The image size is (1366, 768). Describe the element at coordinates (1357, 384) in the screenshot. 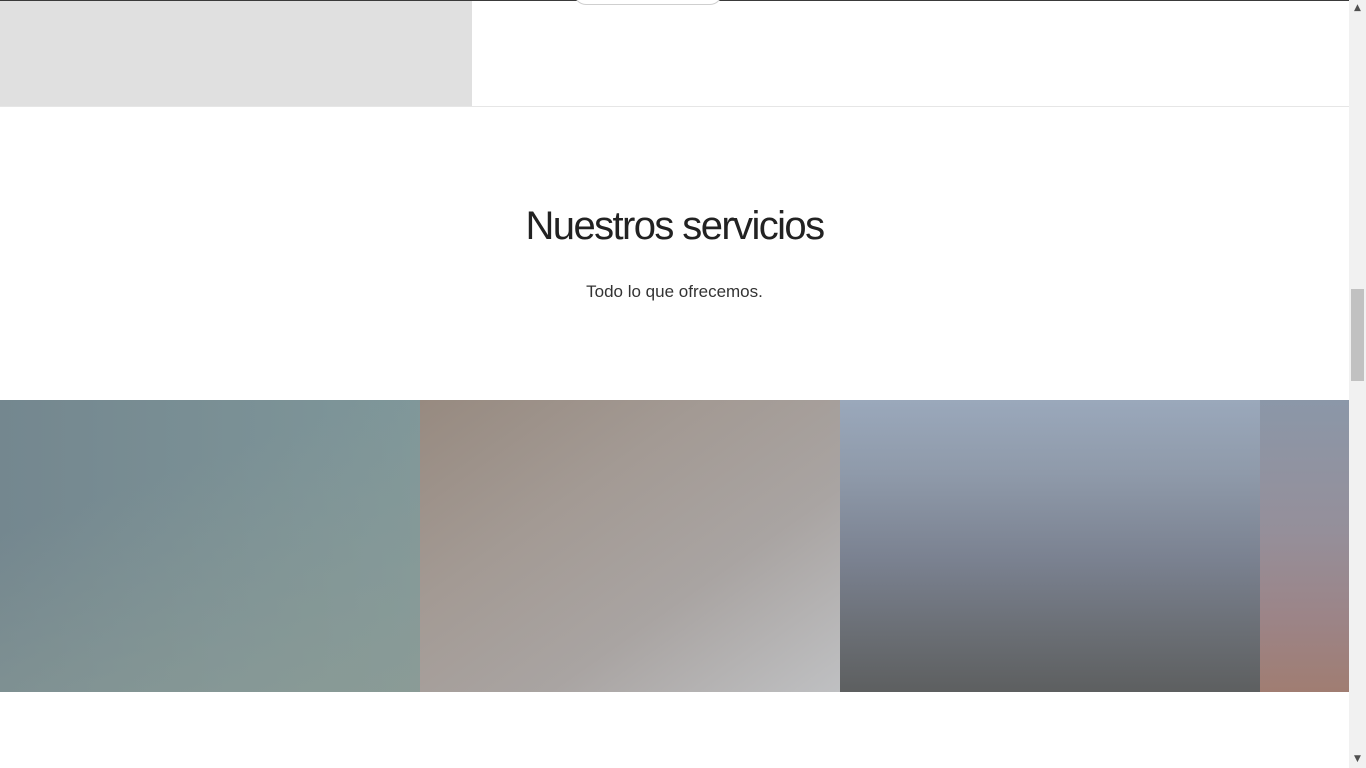

I see `vertical-scrollbar: ▲ ▼` at that location.